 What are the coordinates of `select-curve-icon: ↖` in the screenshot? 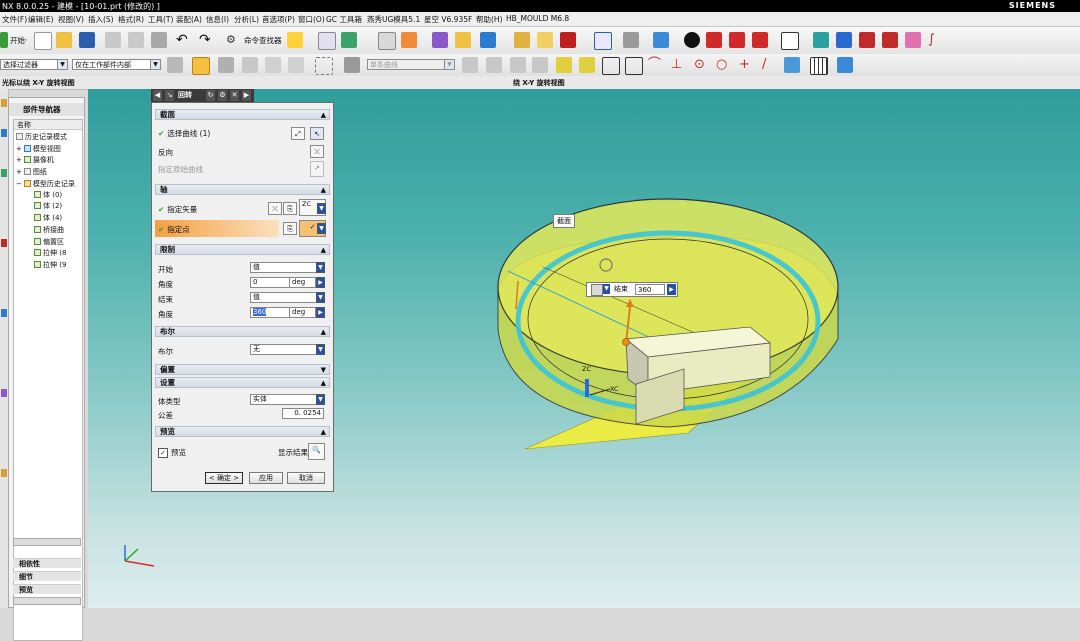 It's located at (317, 133).